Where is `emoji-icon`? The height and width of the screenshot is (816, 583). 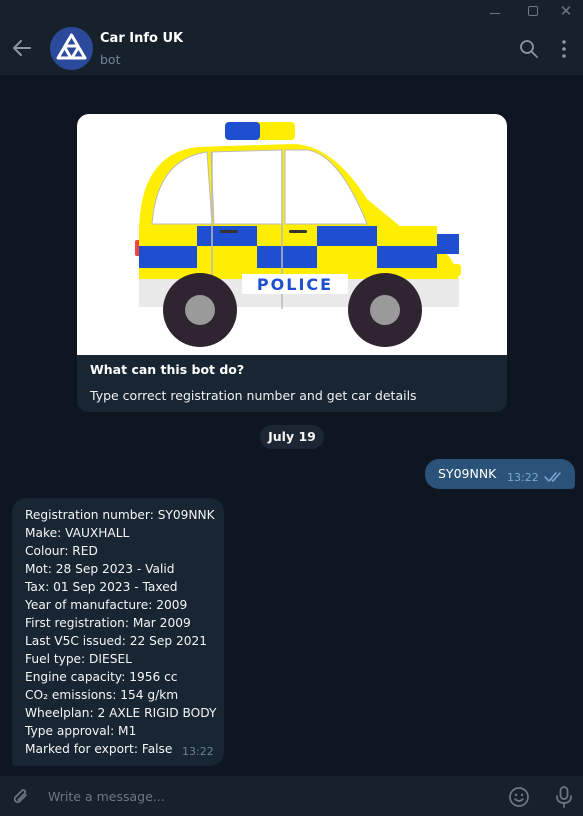
emoji-icon is located at coordinates (519, 797).